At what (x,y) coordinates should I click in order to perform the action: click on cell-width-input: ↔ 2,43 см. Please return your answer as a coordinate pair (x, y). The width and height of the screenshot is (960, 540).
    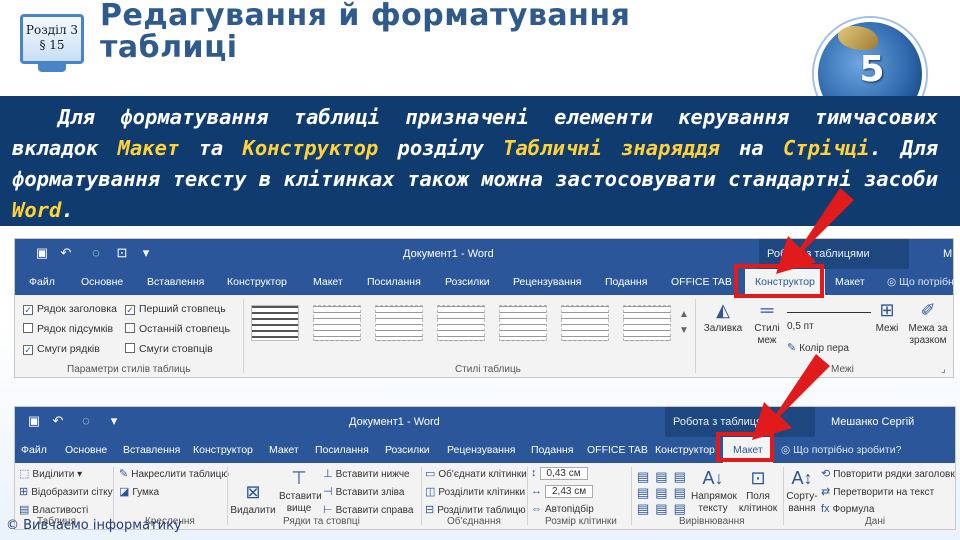
    Looking at the image, I should click on (562, 491).